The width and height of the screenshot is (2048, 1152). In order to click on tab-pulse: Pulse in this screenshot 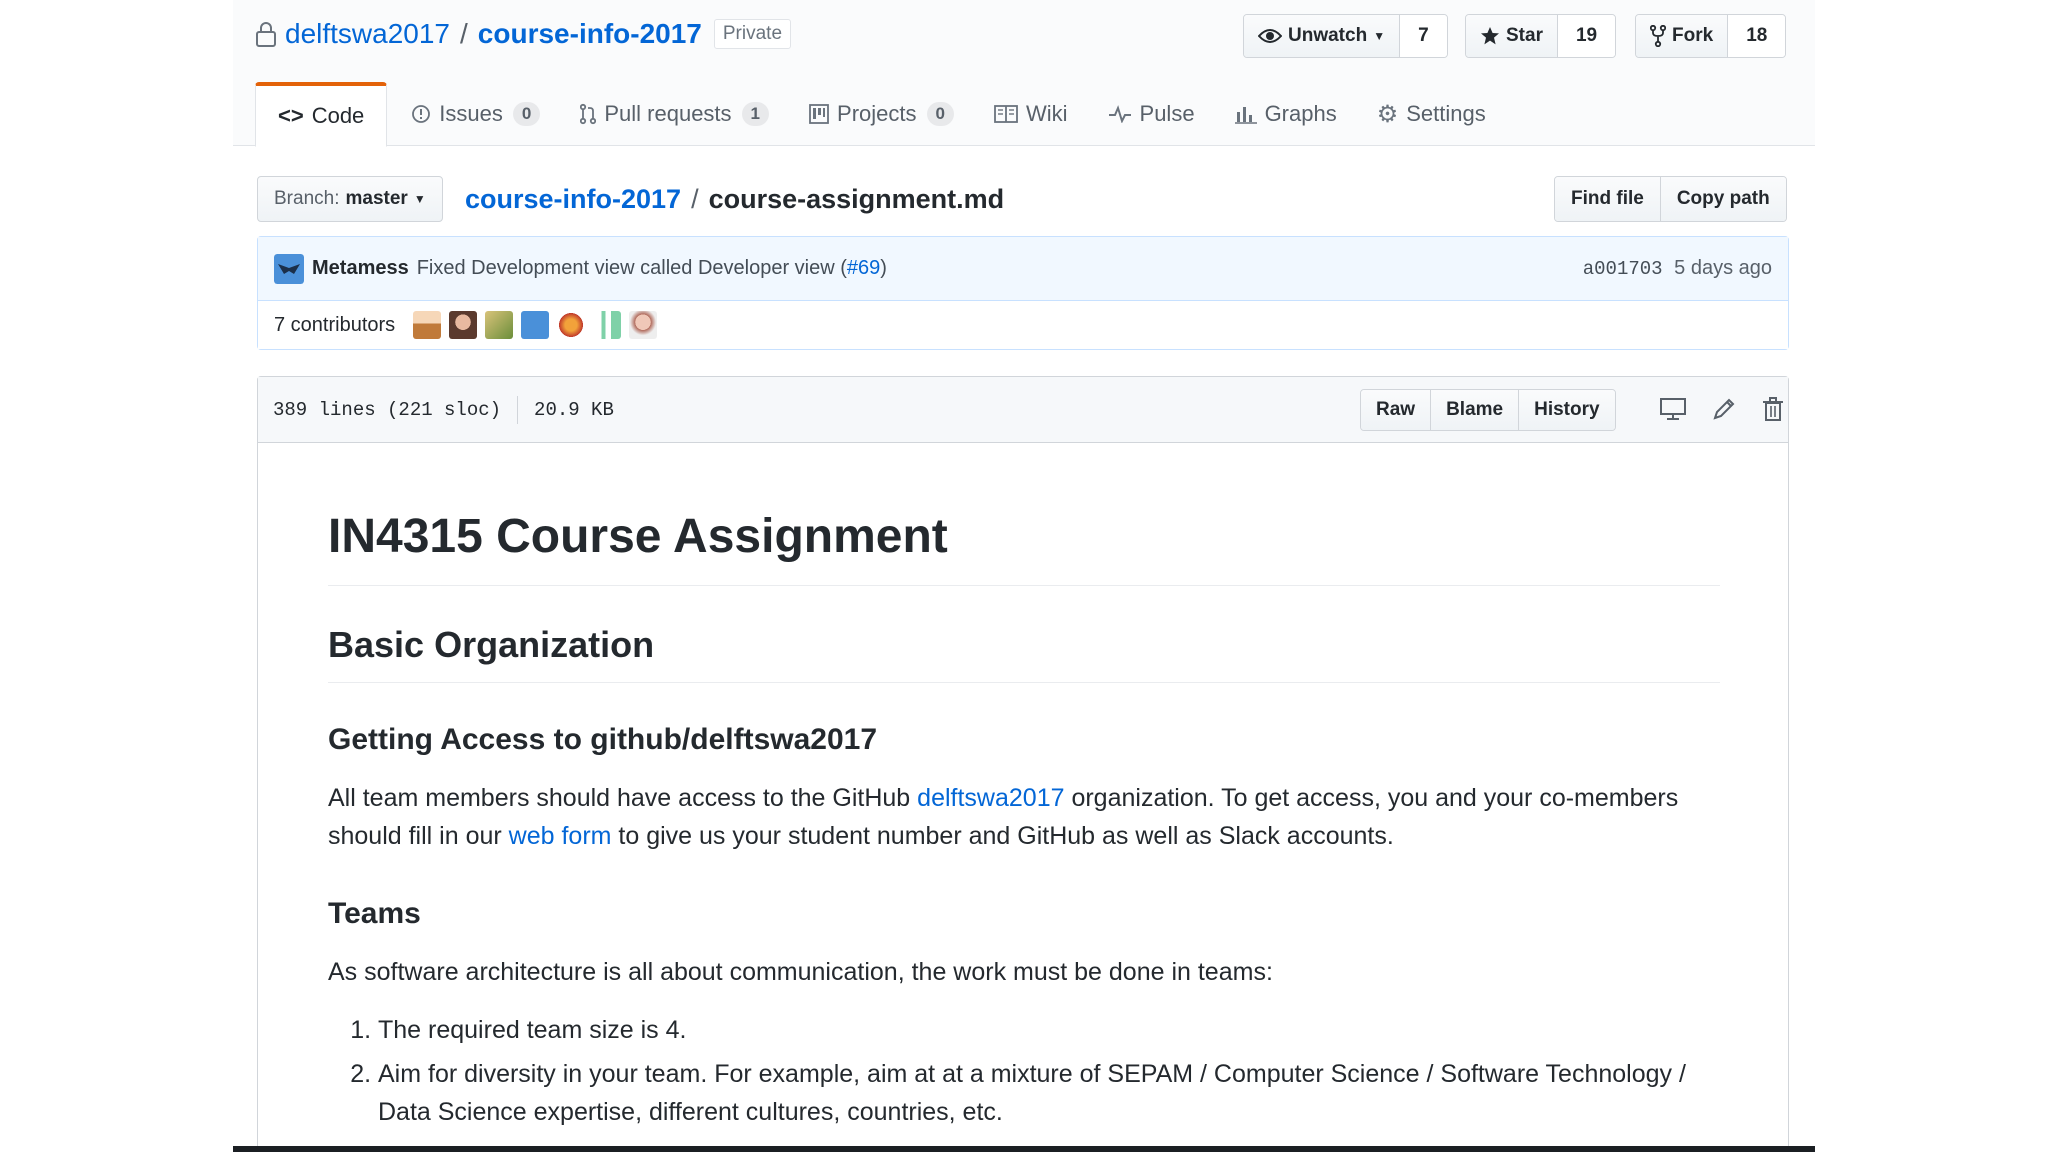, I will do `click(1151, 114)`.